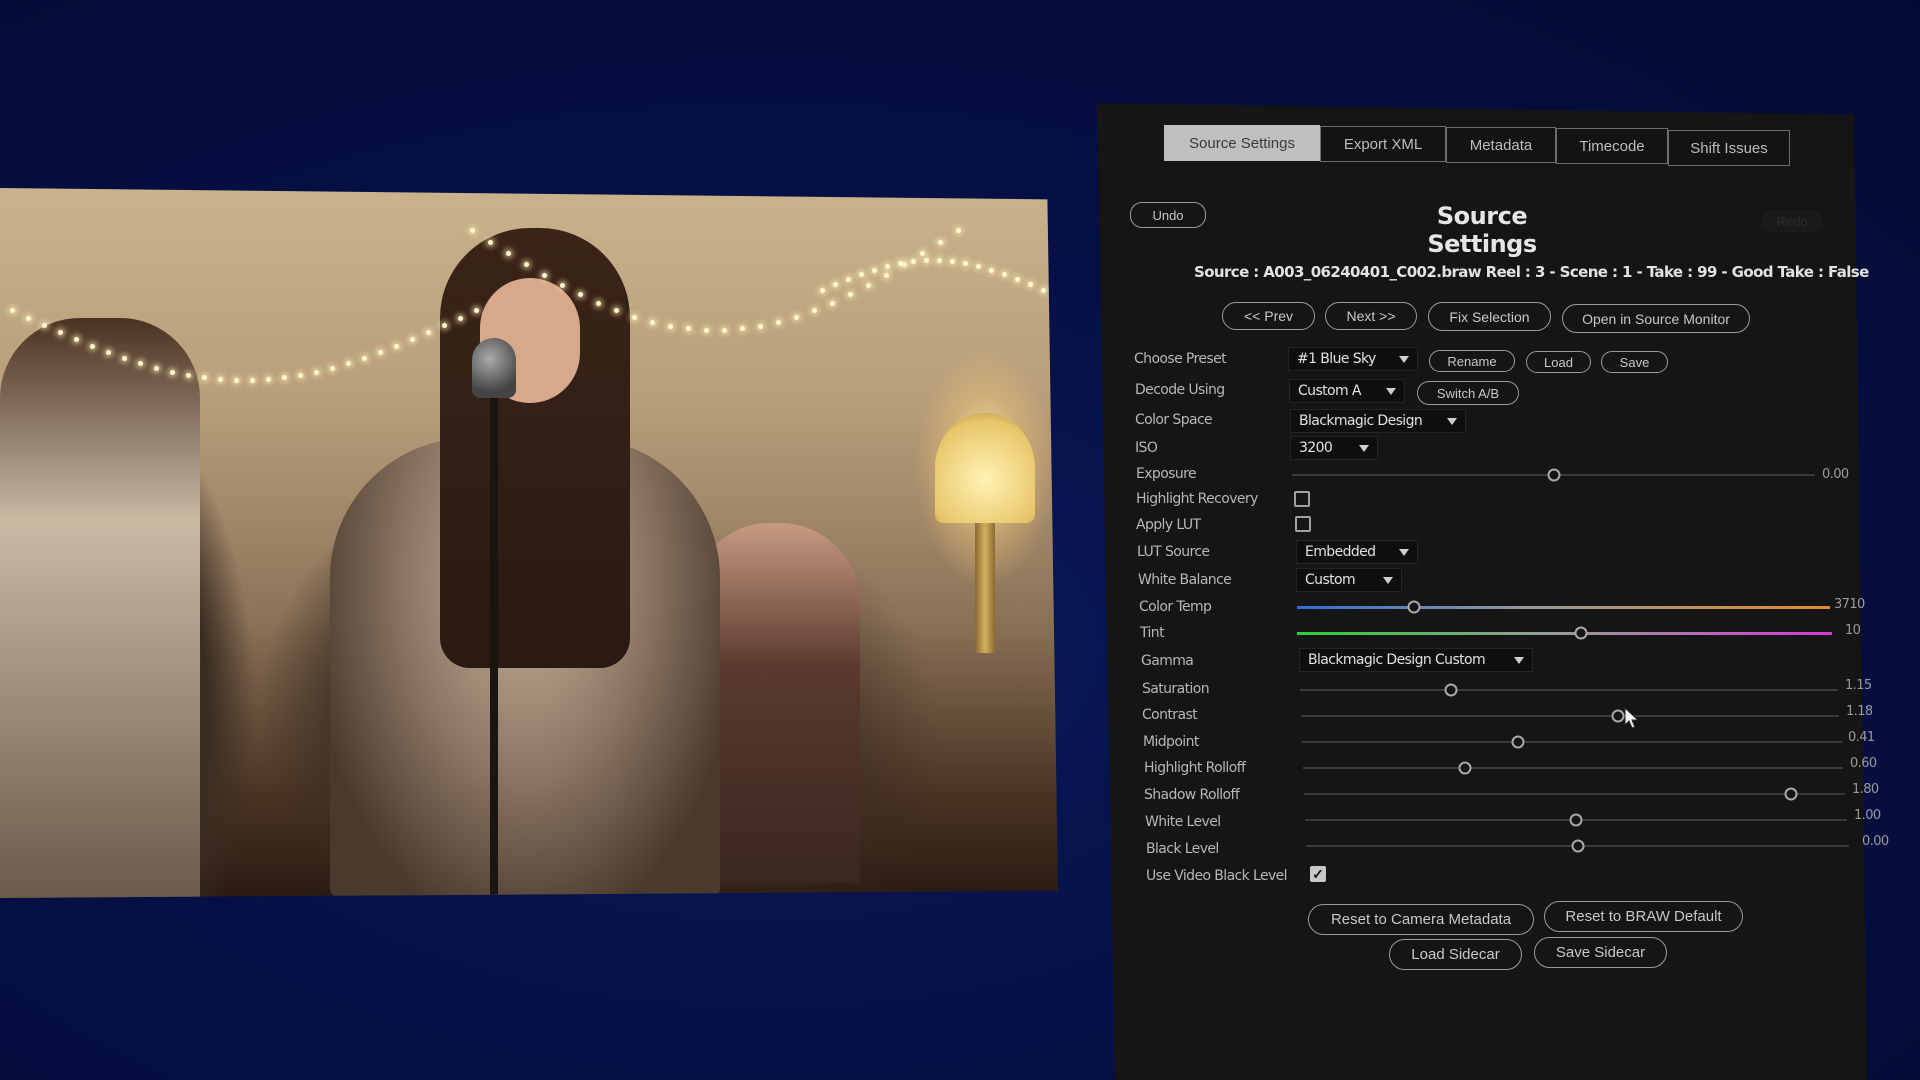 This screenshot has width=1920, height=1080. What do you see at coordinates (1563, 607) in the screenshot?
I see `color-temp-slider` at bounding box center [1563, 607].